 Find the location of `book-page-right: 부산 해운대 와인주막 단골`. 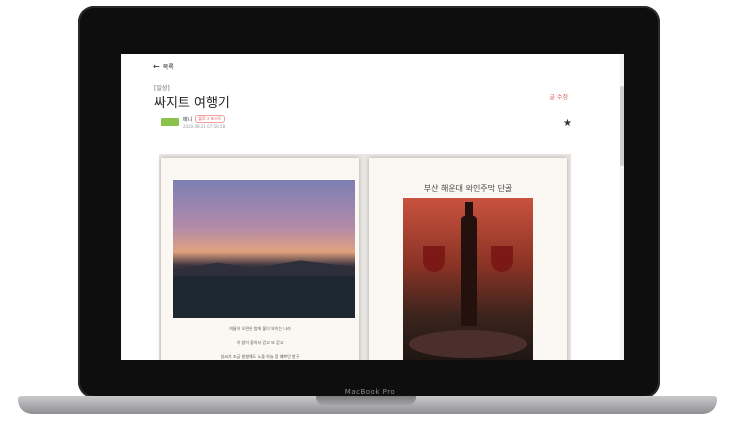

book-page-right: 부산 해운대 와인주막 단골 is located at coordinates (468, 259).